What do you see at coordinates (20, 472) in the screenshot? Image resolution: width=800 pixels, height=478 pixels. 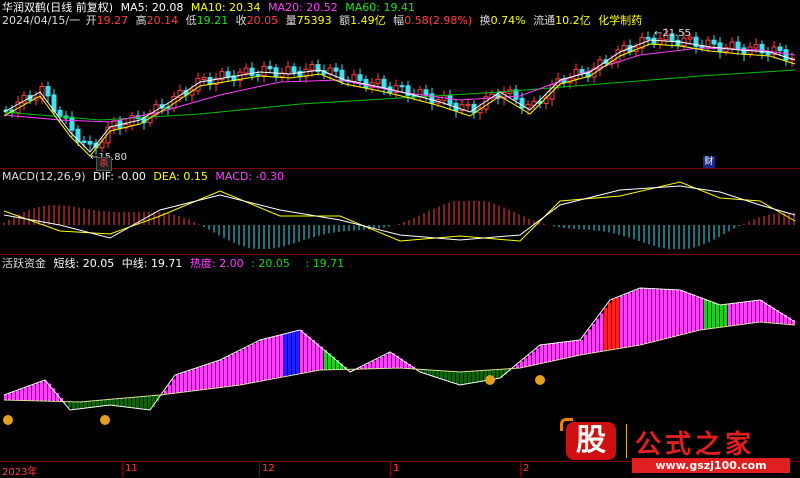 I see `xaxis-label-2023: 2023年` at bounding box center [20, 472].